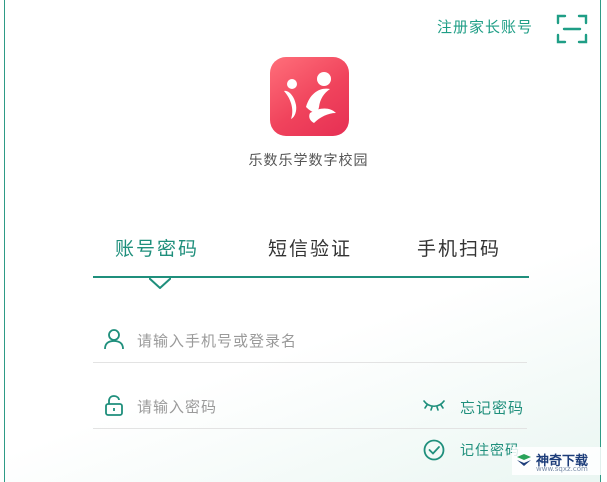  I want to click on forgot-password-link: 忘记密码, so click(492, 407).